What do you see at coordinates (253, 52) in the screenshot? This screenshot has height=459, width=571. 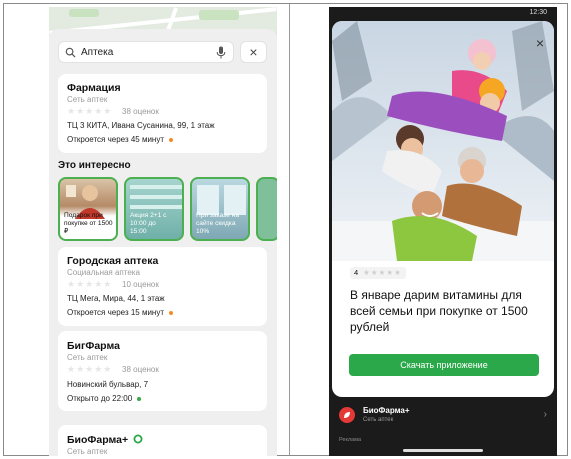 I see `close-search-button: ×` at bounding box center [253, 52].